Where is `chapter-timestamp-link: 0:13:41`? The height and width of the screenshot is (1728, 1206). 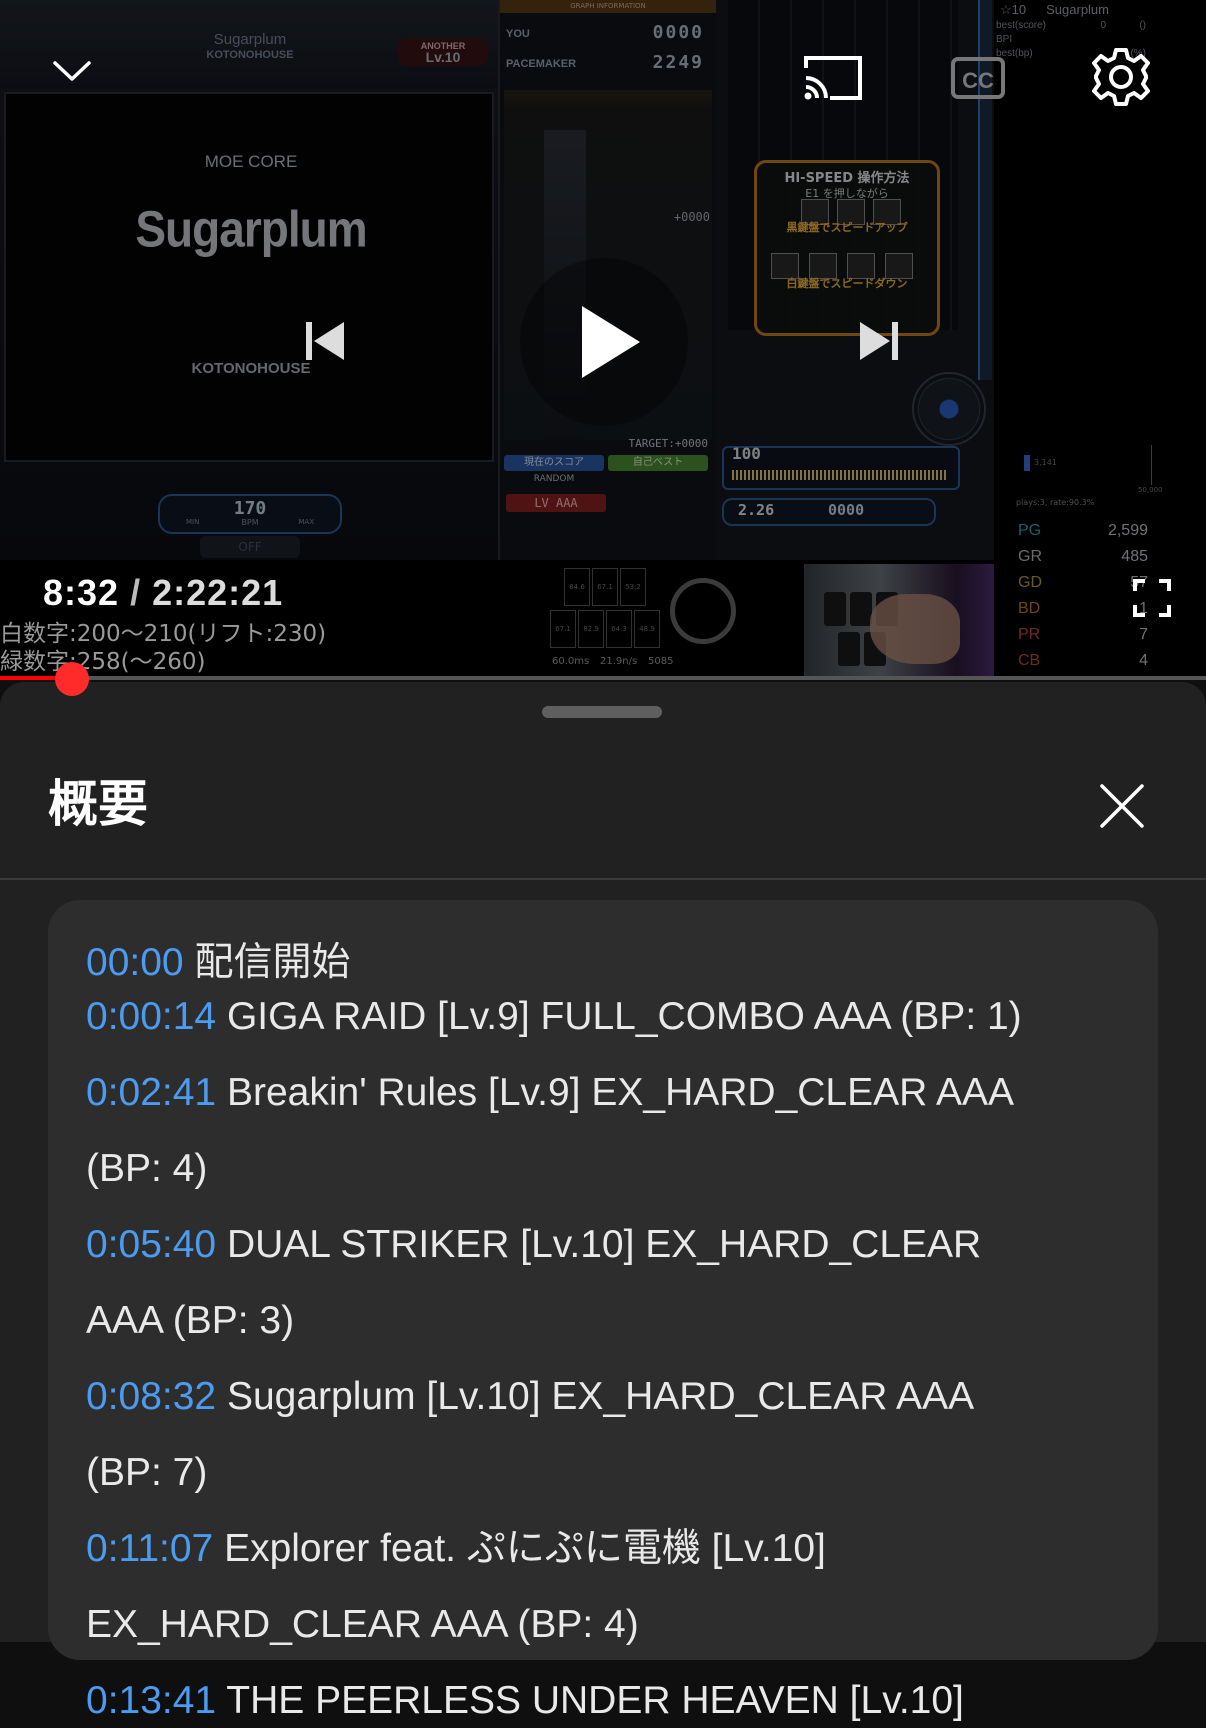
chapter-timestamp-link: 0:13:41 is located at coordinates (151, 1700).